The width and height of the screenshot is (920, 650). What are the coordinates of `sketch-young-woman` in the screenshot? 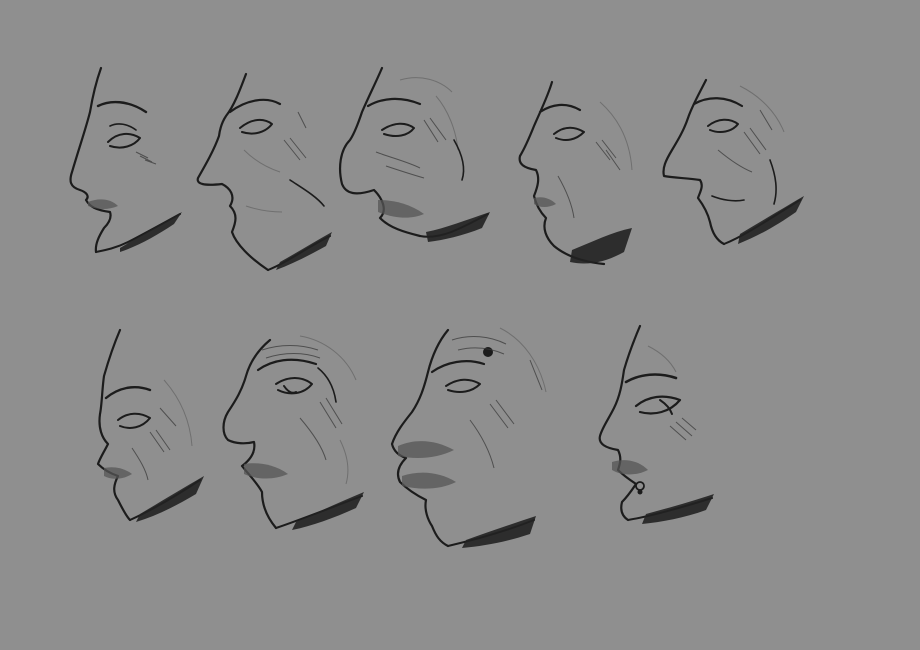 It's located at (125, 160).